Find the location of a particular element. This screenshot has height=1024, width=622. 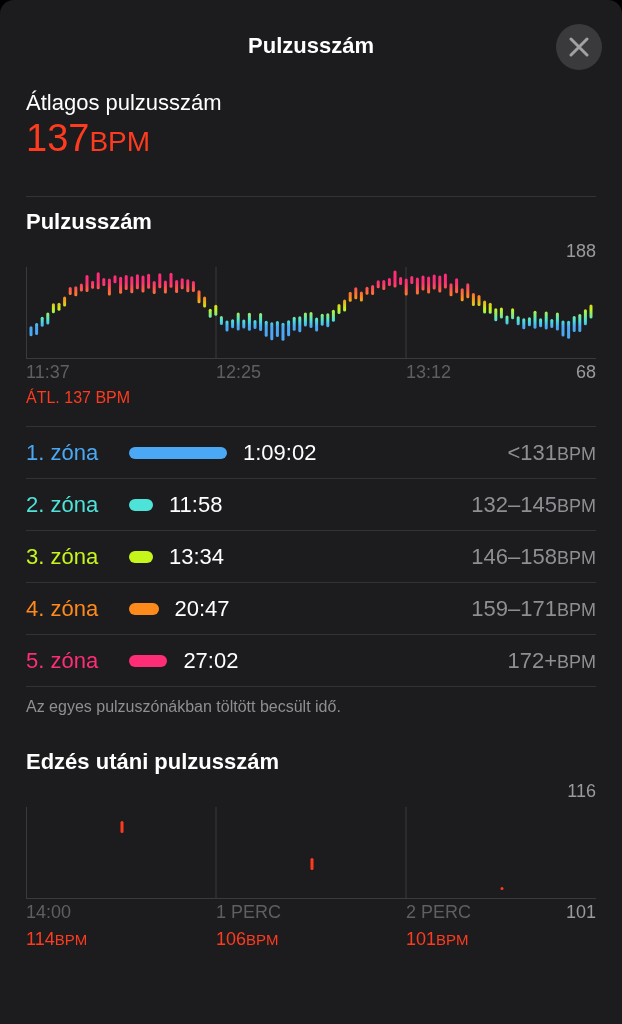

axis-label: 12:25 is located at coordinates (239, 372).